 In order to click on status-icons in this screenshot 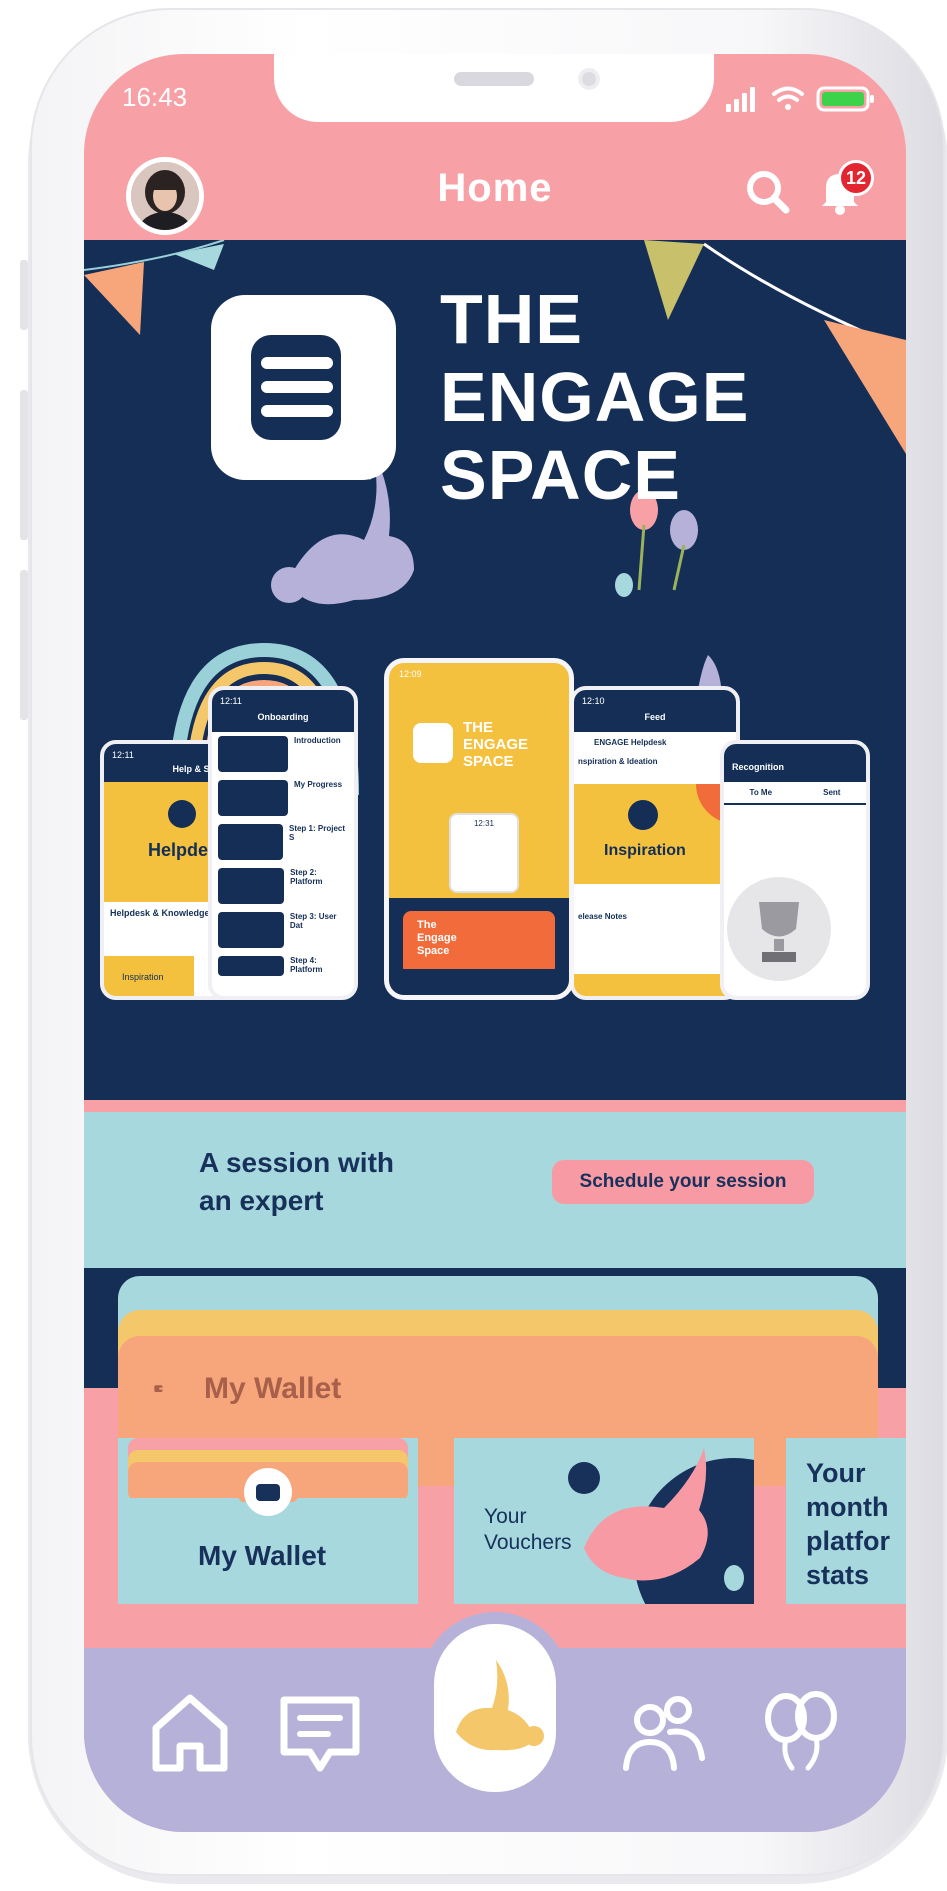, I will do `click(800, 99)`.